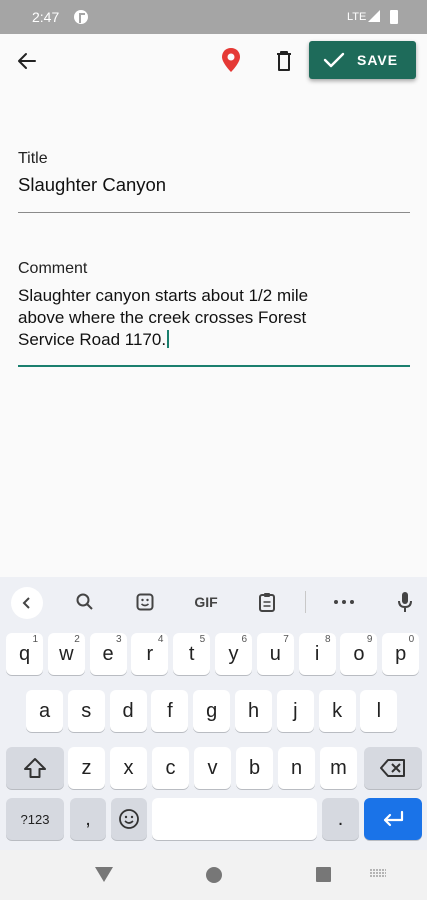 The height and width of the screenshot is (900, 427). I want to click on key-label: a, so click(44, 710).